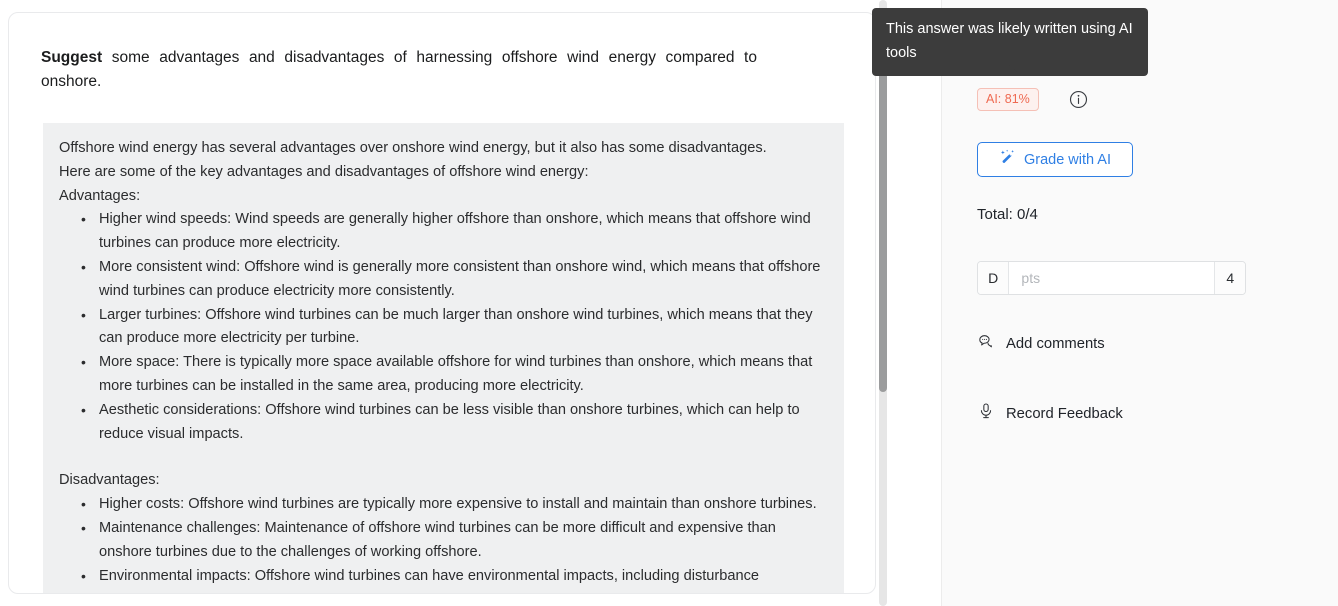 The width and height of the screenshot is (1338, 606). I want to click on magic-wand-icon, so click(1007, 159).